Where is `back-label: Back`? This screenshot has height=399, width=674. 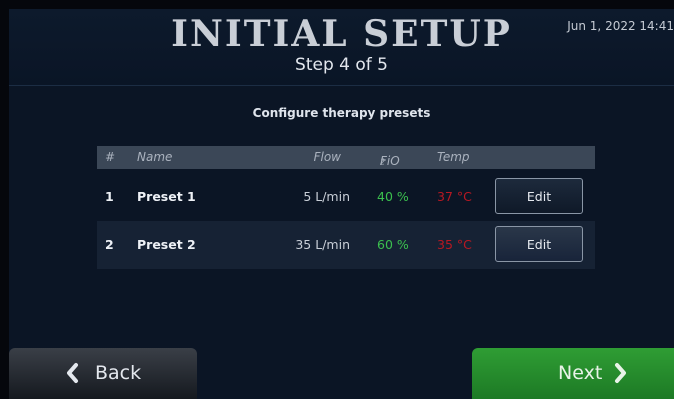
back-label: Back is located at coordinates (118, 373).